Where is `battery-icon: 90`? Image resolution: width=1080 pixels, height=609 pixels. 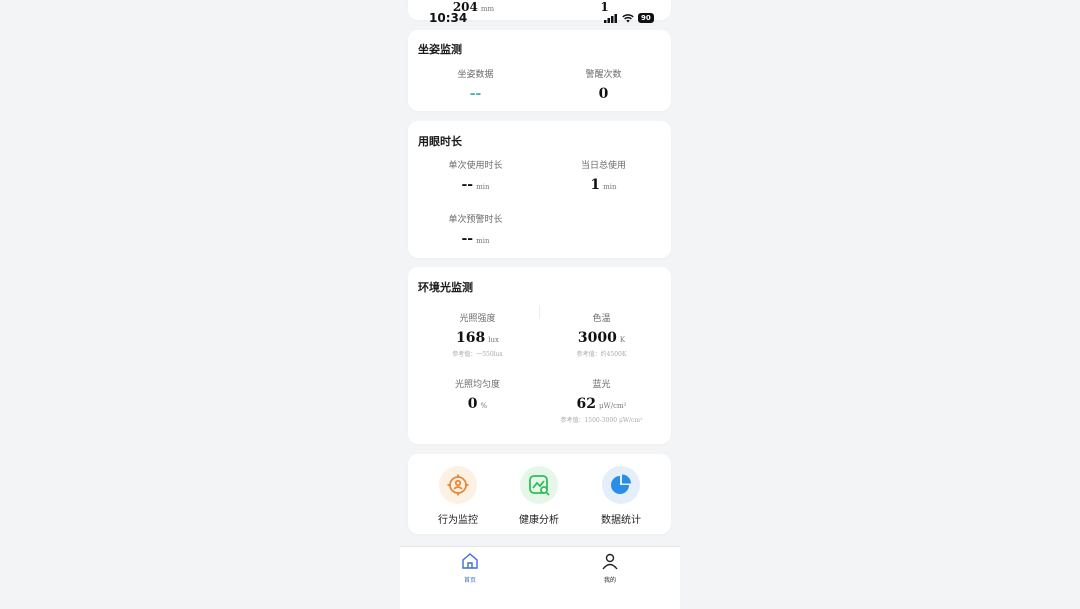 battery-icon: 90 is located at coordinates (646, 18).